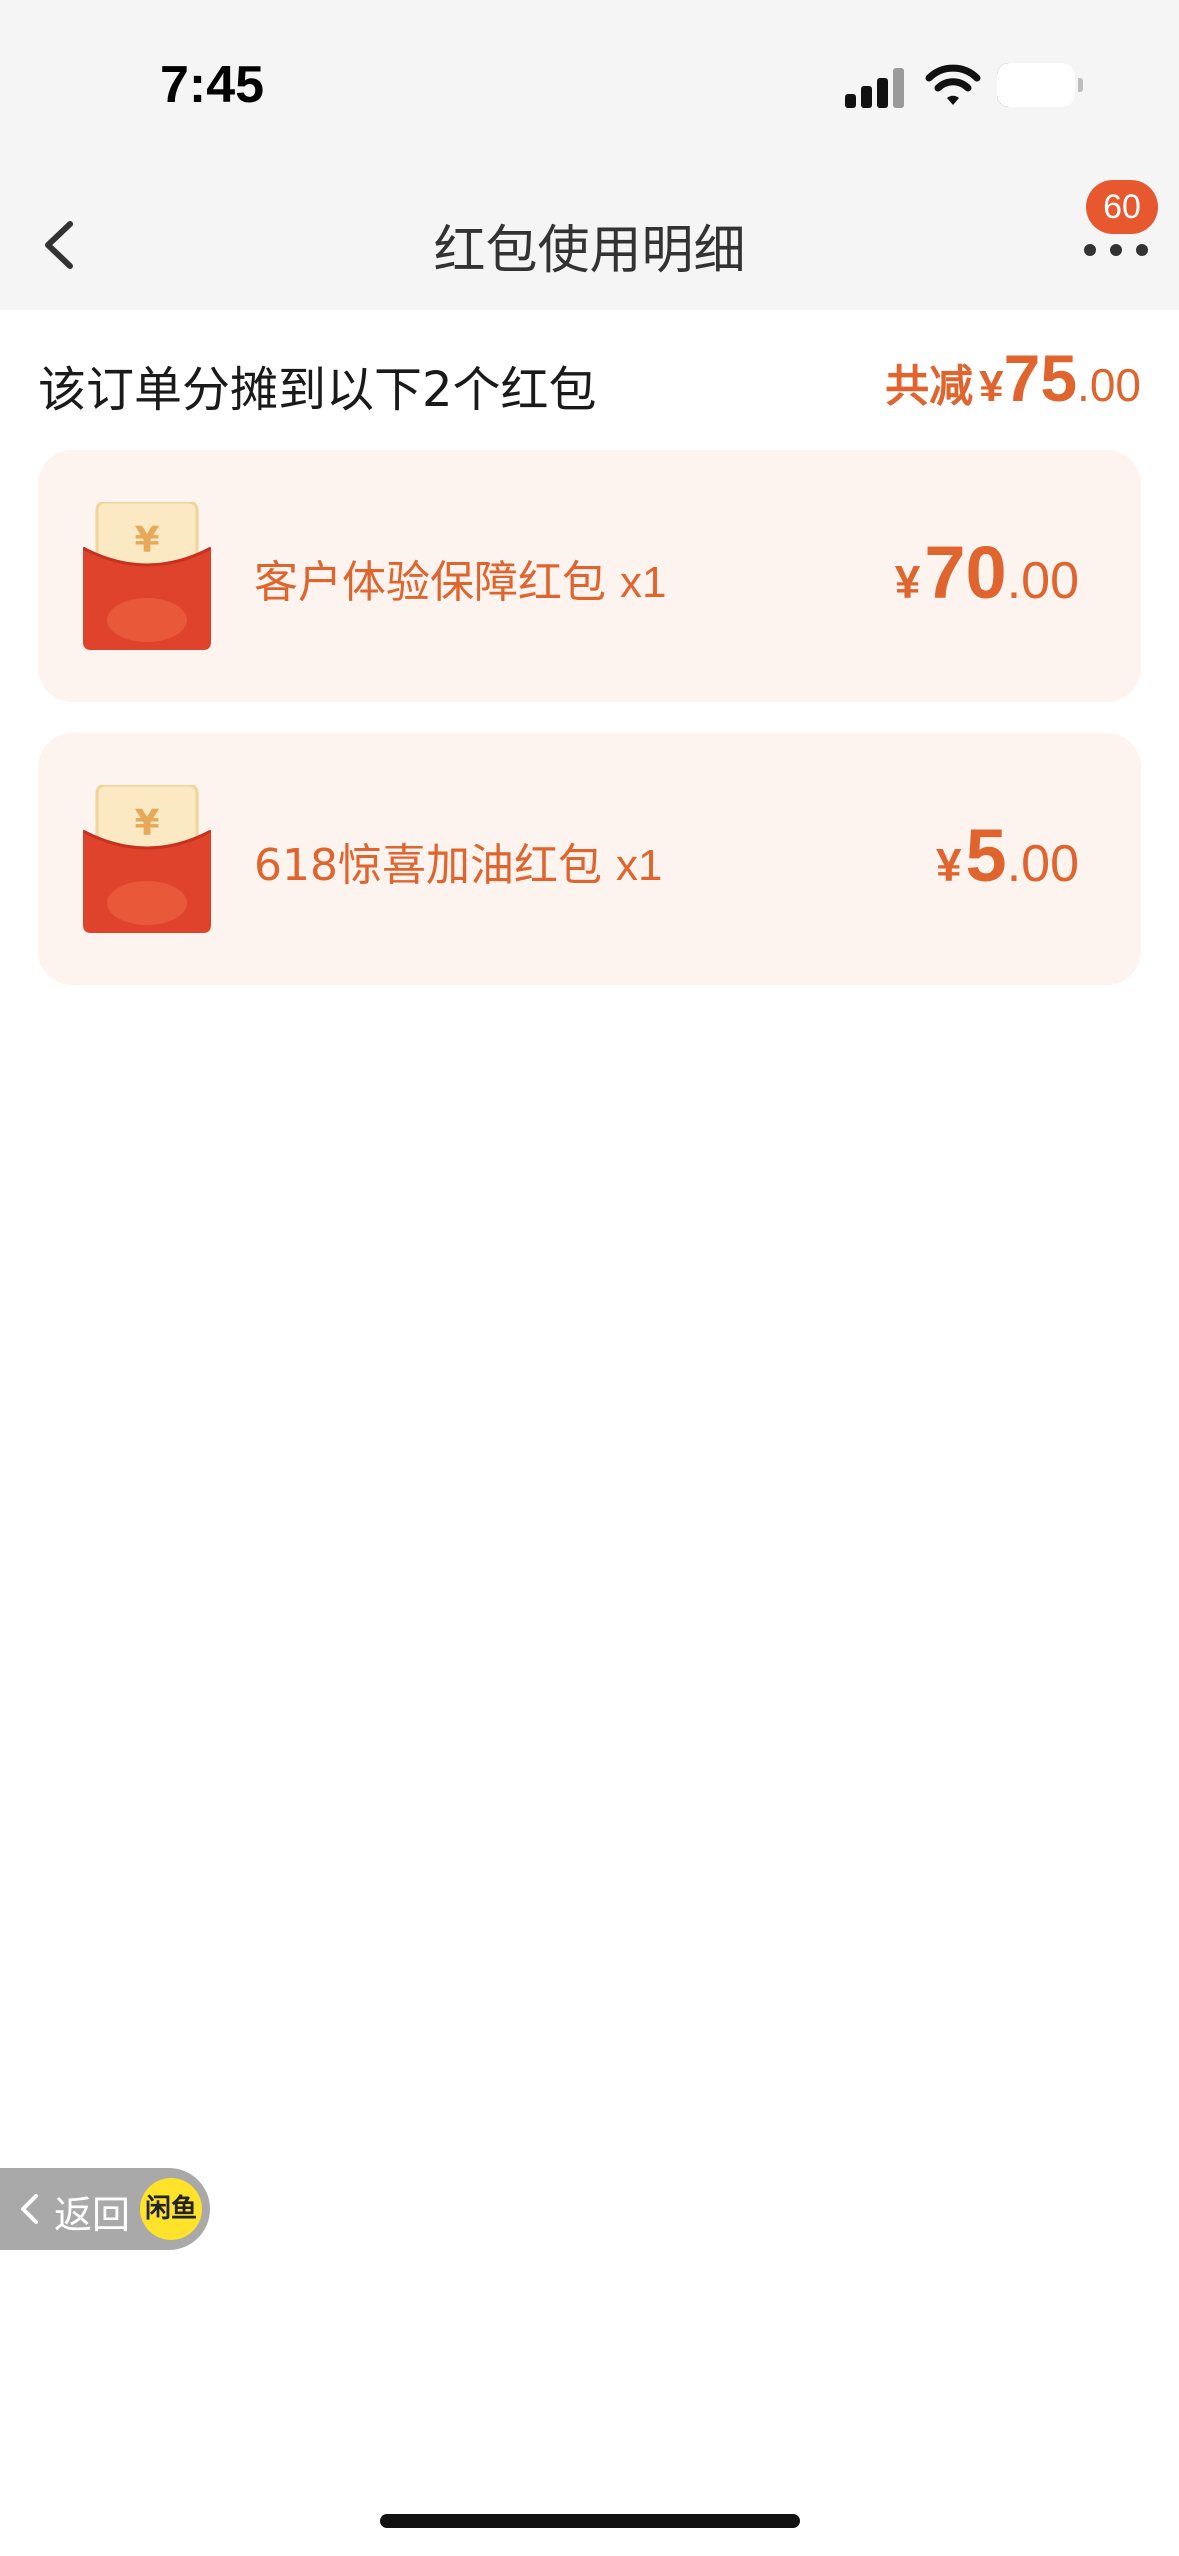  I want to click on total-decimal: .00, so click(1109, 385).